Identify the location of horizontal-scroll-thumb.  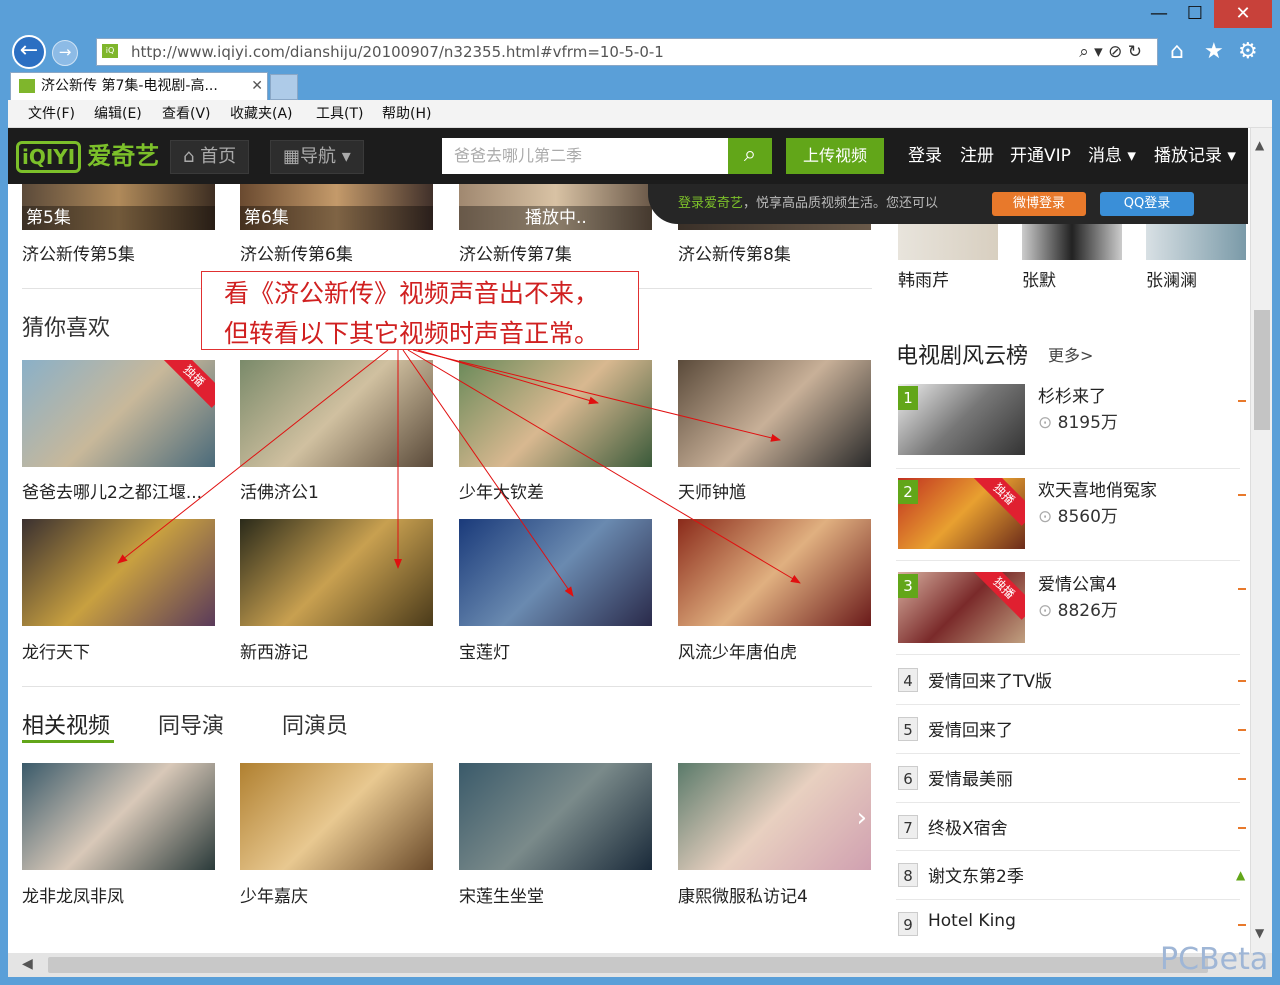
(628, 965).